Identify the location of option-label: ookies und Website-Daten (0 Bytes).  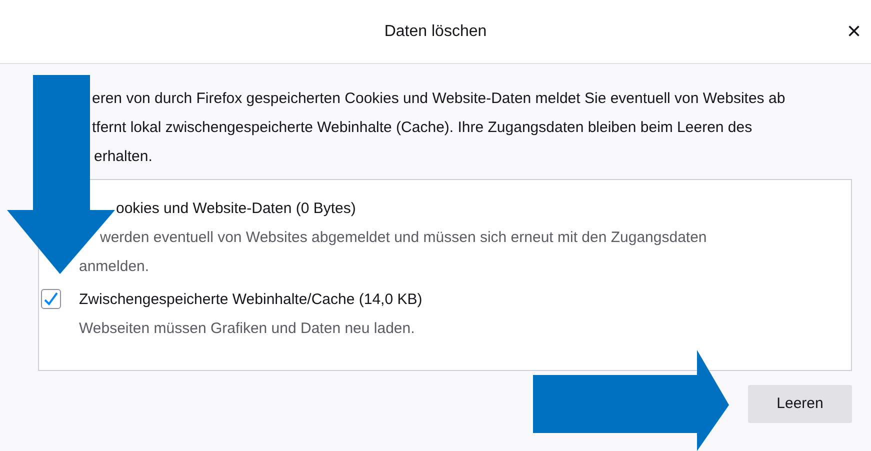
(236, 208).